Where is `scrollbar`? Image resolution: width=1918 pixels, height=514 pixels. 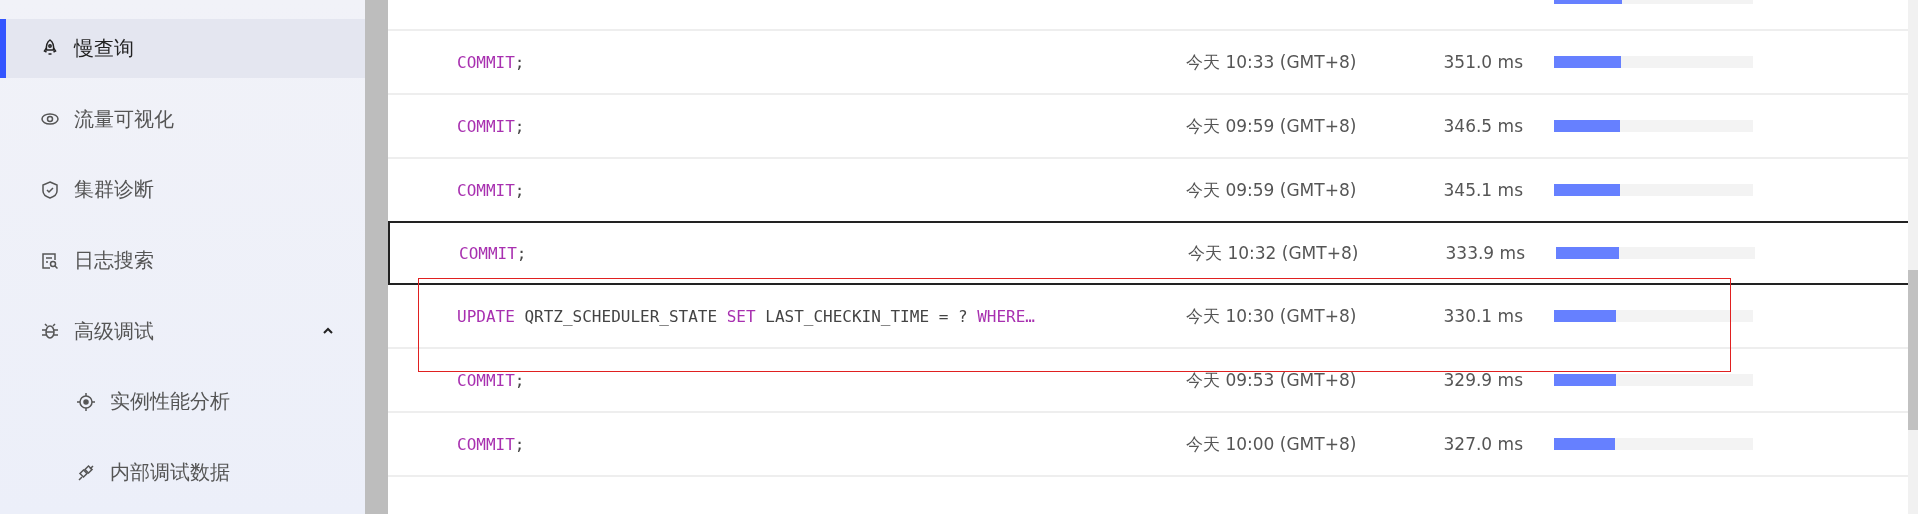
scrollbar is located at coordinates (1913, 257).